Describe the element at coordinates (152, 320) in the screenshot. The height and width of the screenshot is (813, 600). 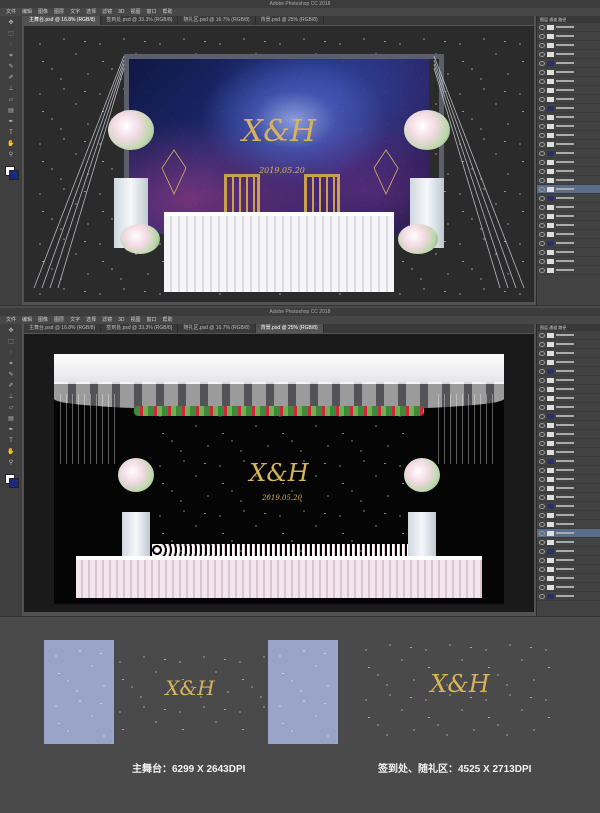
I see `menu-item: 窗口` at that location.